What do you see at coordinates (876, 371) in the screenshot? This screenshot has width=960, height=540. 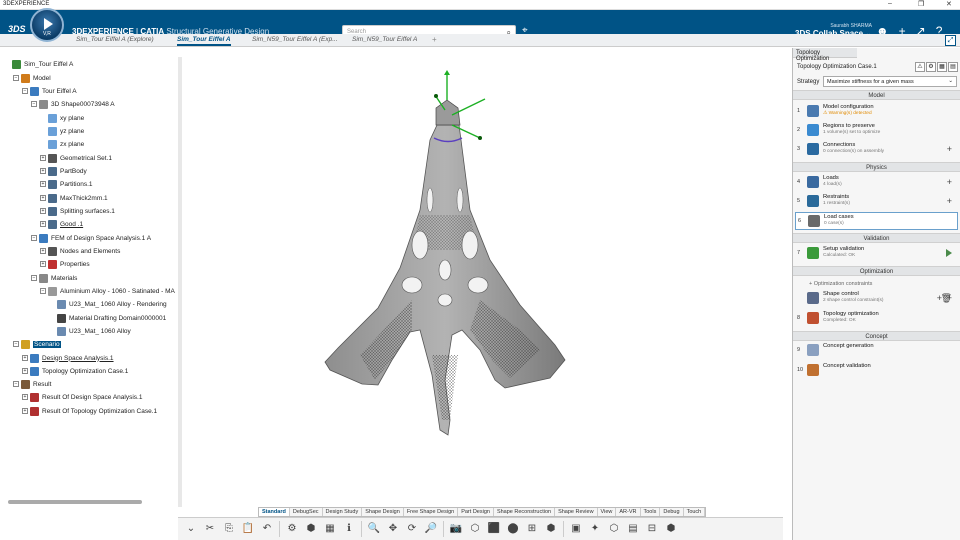 I see `workflow-step: 10 Concept validation` at bounding box center [876, 371].